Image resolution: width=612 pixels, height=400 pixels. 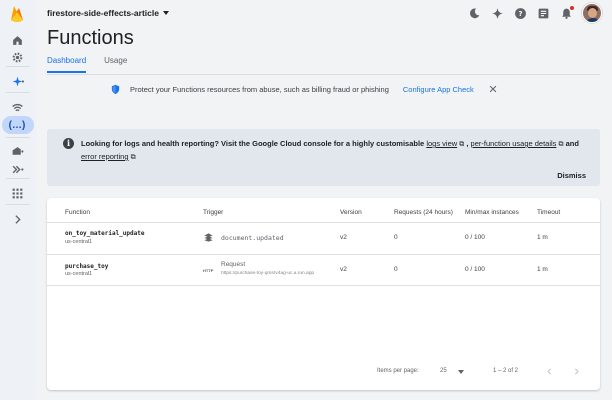 I want to click on trigger-event: Request, so click(x=233, y=264).